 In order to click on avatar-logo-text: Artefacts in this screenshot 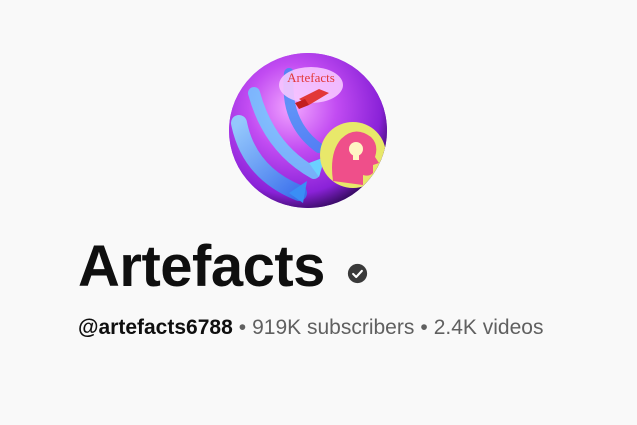, I will do `click(311, 77)`.